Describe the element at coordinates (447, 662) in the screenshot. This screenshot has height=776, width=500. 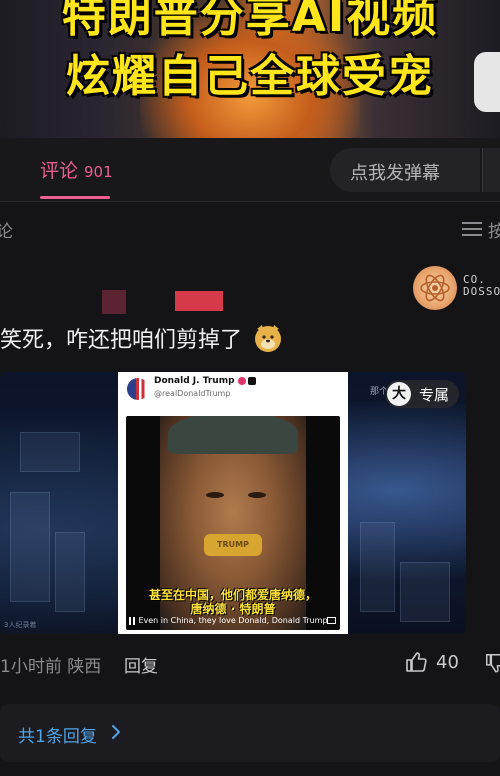
I see `like-count: 40` at that location.